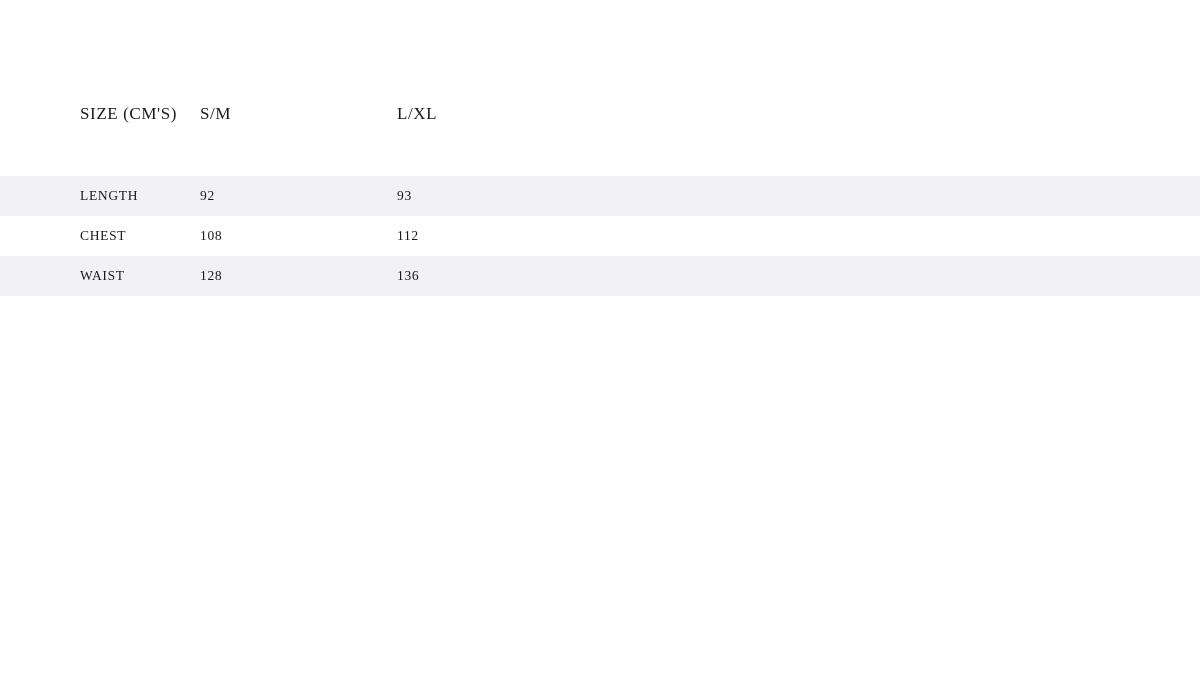 Image resolution: width=1200 pixels, height=682 pixels. What do you see at coordinates (298, 88) in the screenshot?
I see `column-header-sm: S/M` at bounding box center [298, 88].